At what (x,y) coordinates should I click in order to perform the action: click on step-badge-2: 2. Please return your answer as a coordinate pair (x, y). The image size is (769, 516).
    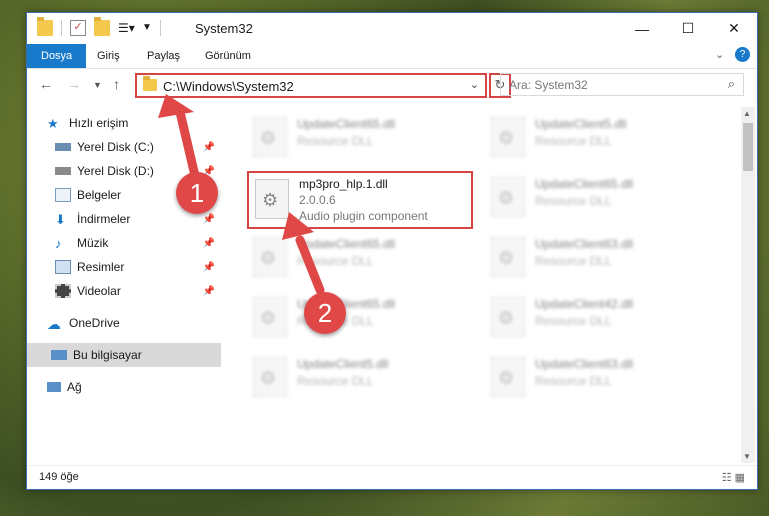
    Looking at the image, I should click on (325, 313).